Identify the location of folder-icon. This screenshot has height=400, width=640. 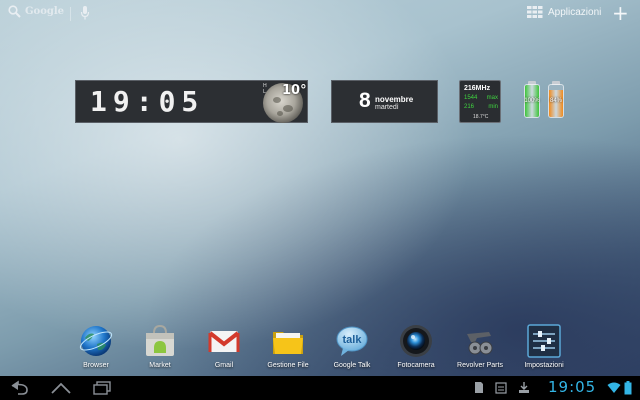
(288, 343).